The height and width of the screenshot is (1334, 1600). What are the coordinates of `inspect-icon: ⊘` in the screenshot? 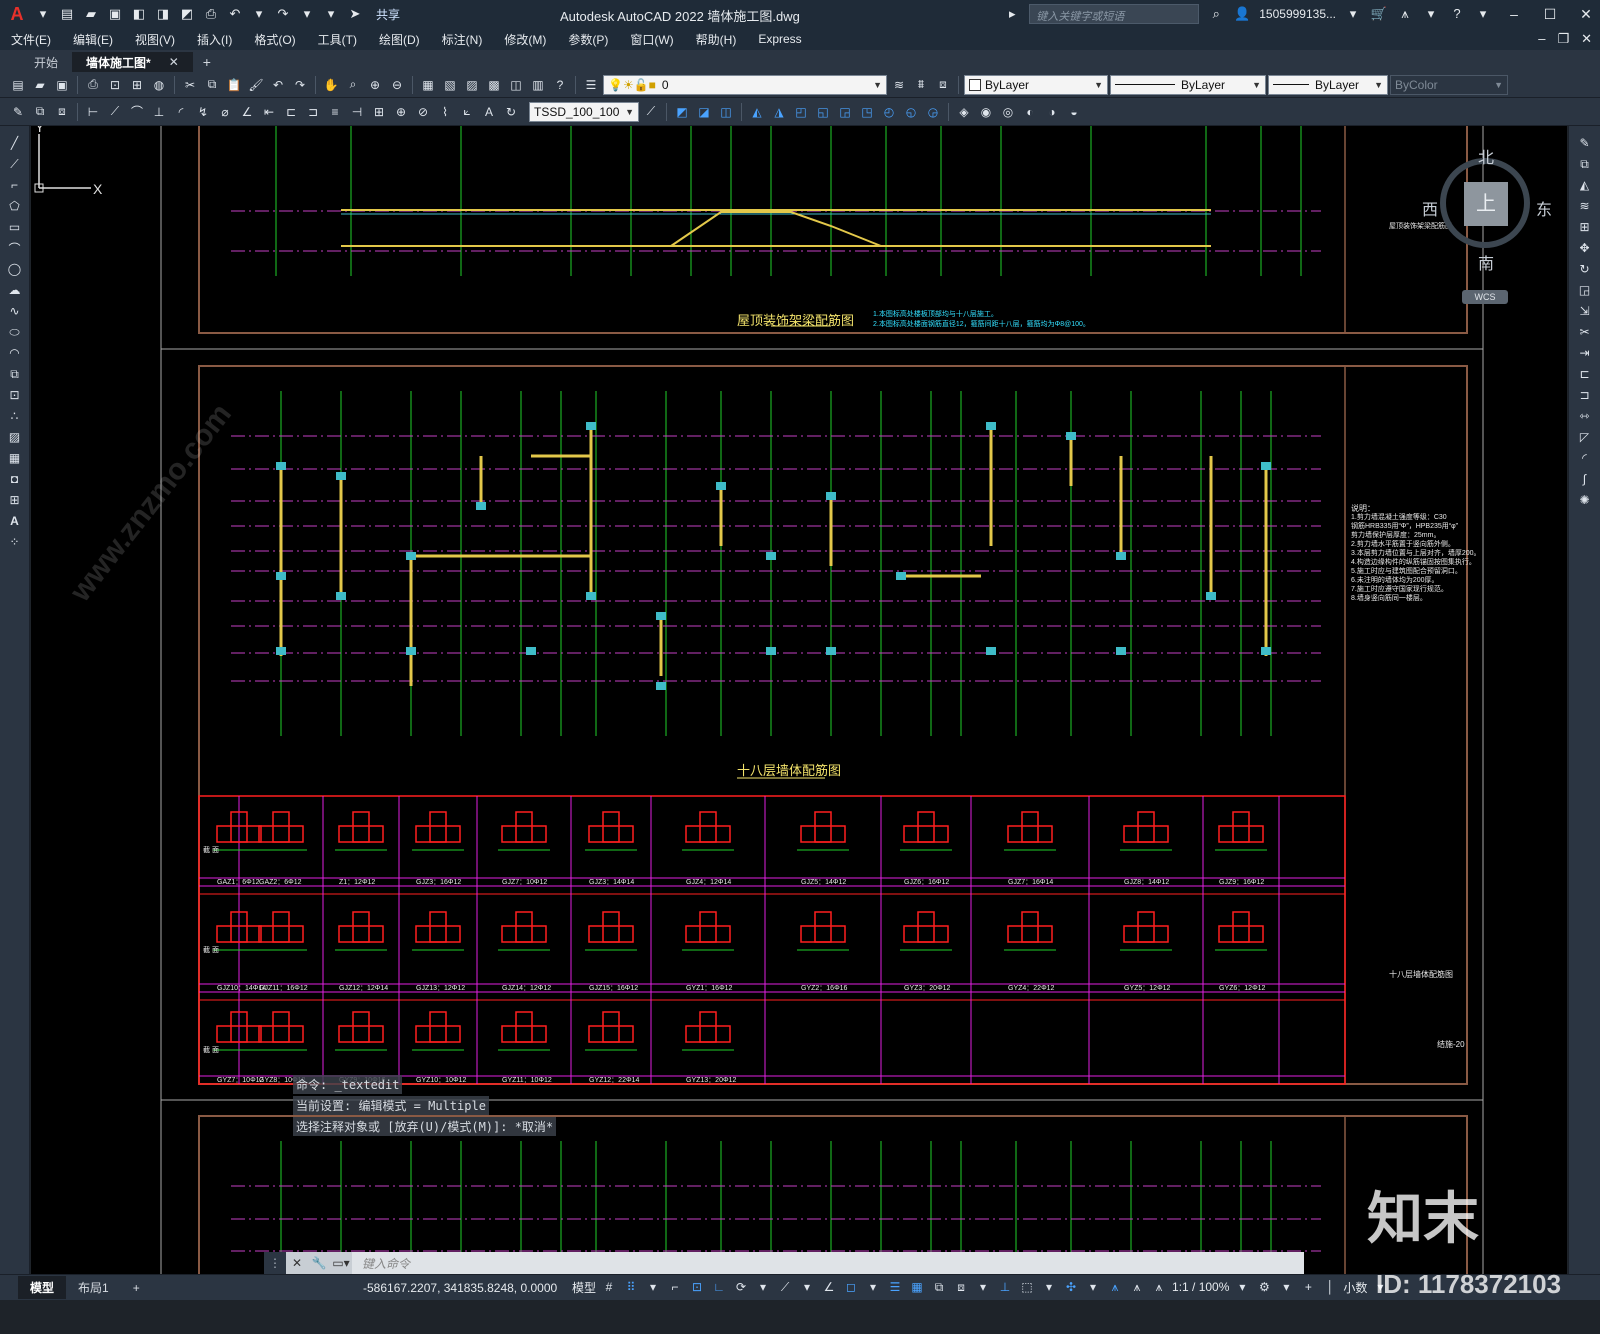 It's located at (423, 112).